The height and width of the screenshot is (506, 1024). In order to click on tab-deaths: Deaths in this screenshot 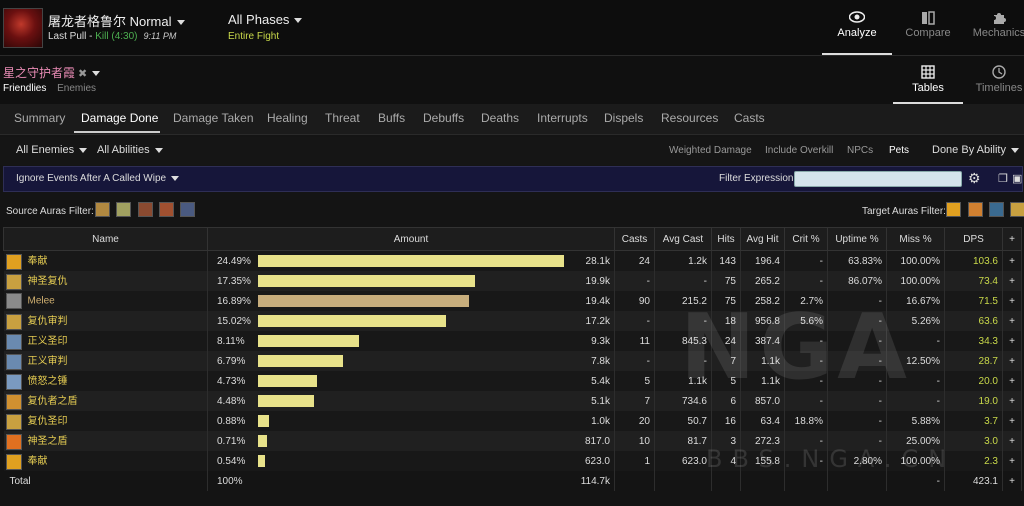, I will do `click(500, 118)`.